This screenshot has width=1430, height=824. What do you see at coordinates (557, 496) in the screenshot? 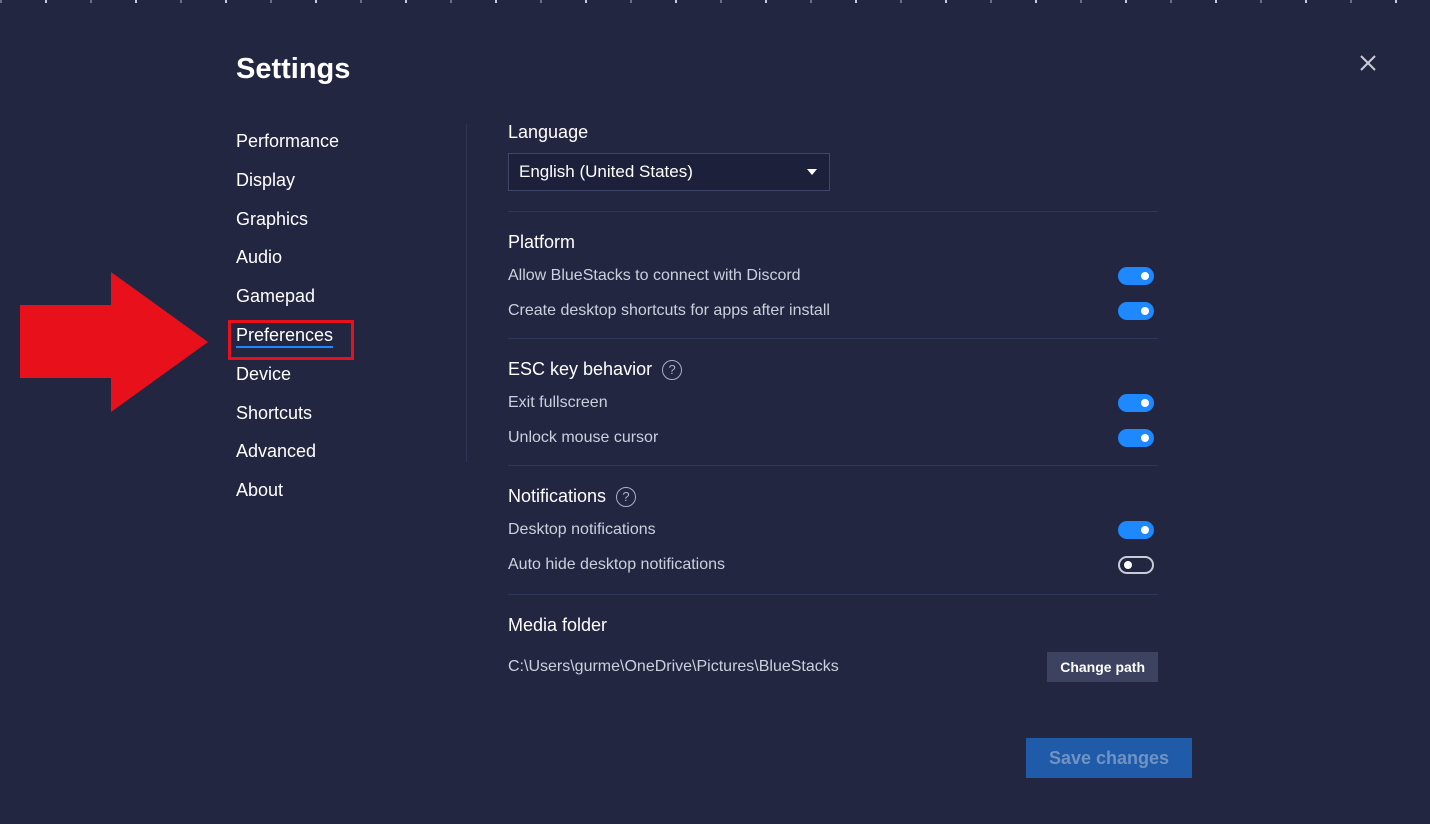
I see `notifications-title-label: Notifications` at bounding box center [557, 496].